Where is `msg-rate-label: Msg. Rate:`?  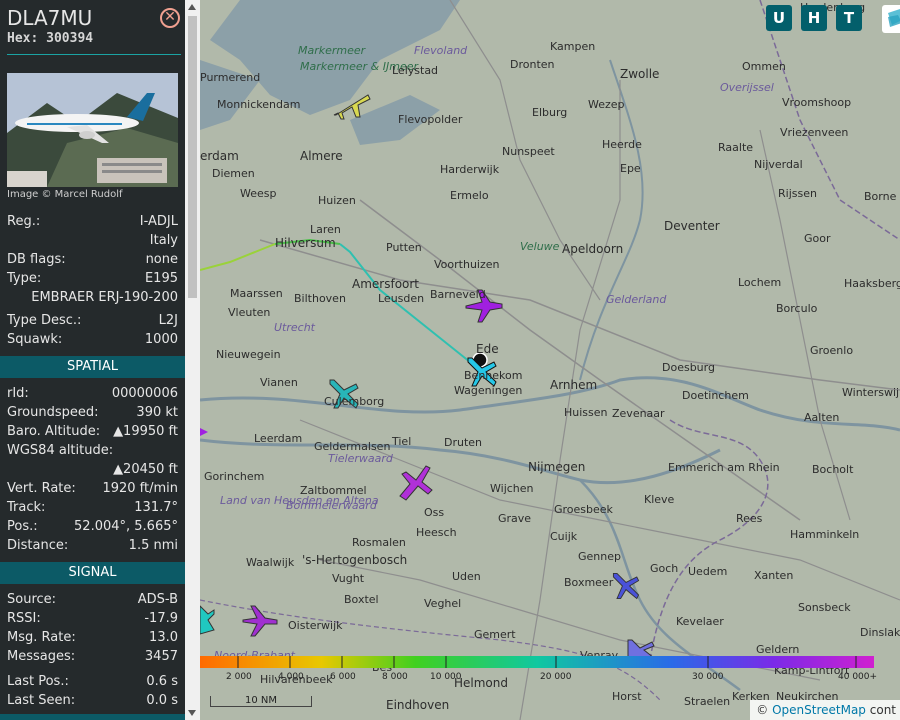 msg-rate-label: Msg. Rate: is located at coordinates (41, 637).